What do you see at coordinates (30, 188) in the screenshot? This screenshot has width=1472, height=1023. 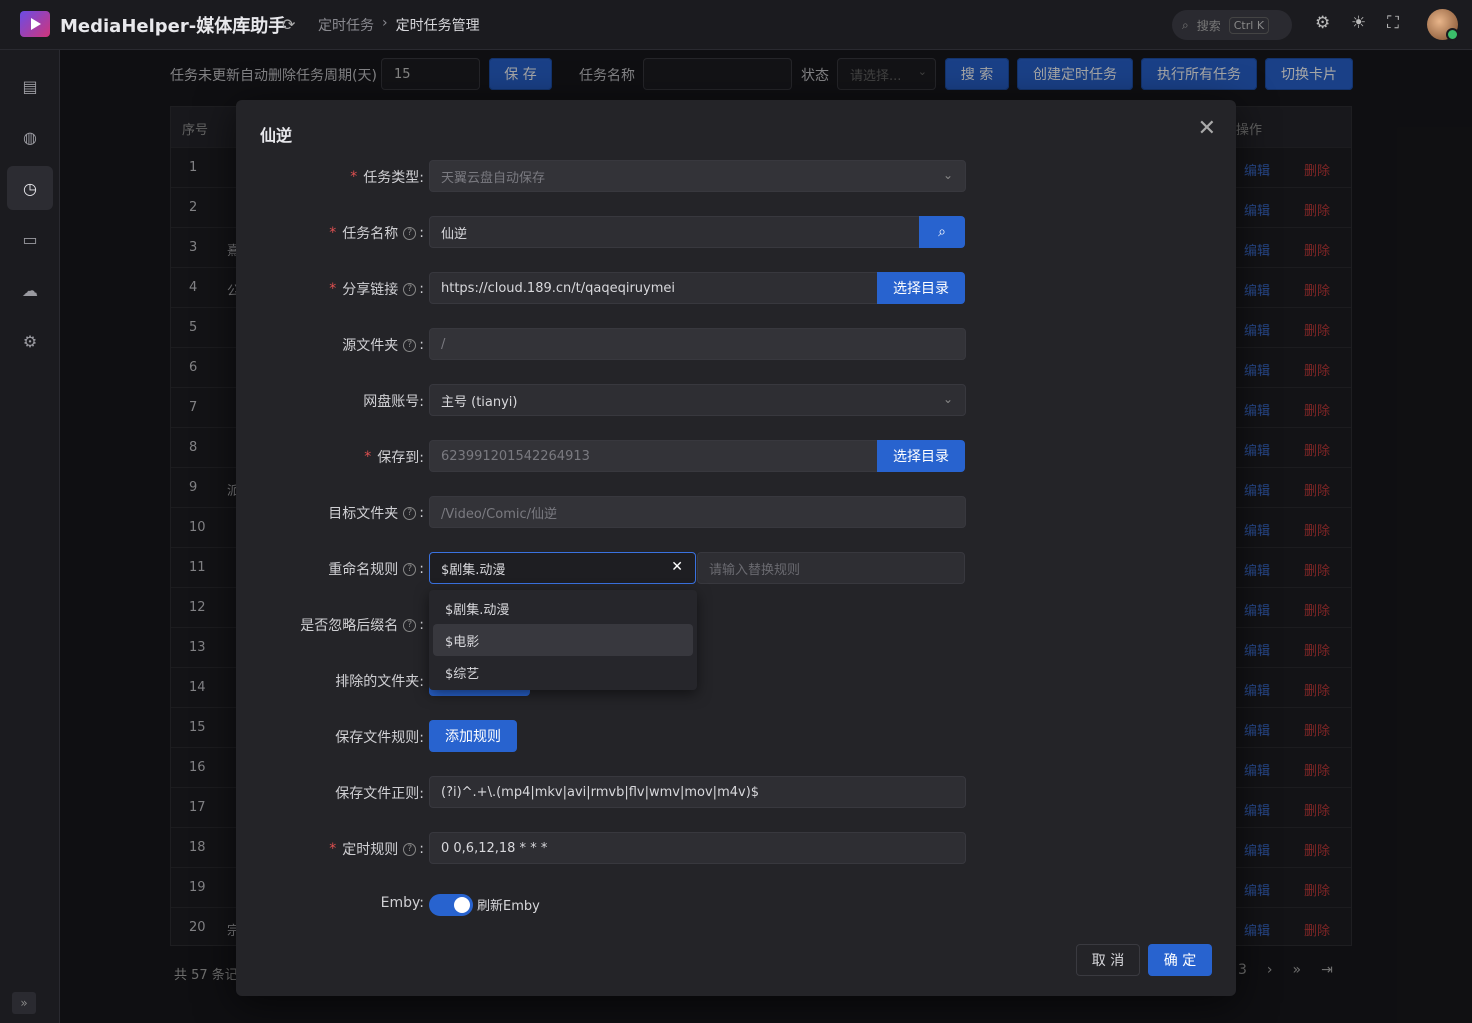 I see `timer-icon: ◷` at bounding box center [30, 188].